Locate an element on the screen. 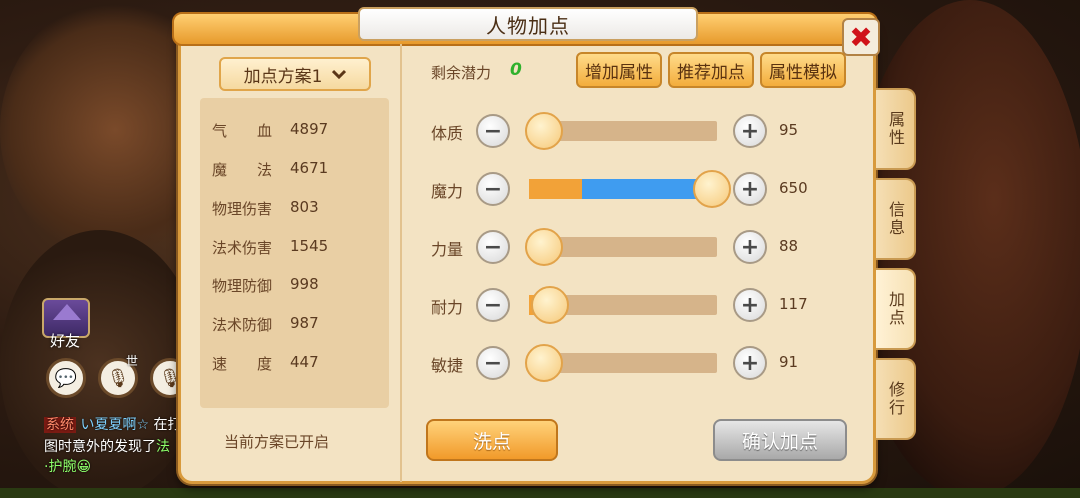  chevron-down-icon is located at coordinates (339, 74).